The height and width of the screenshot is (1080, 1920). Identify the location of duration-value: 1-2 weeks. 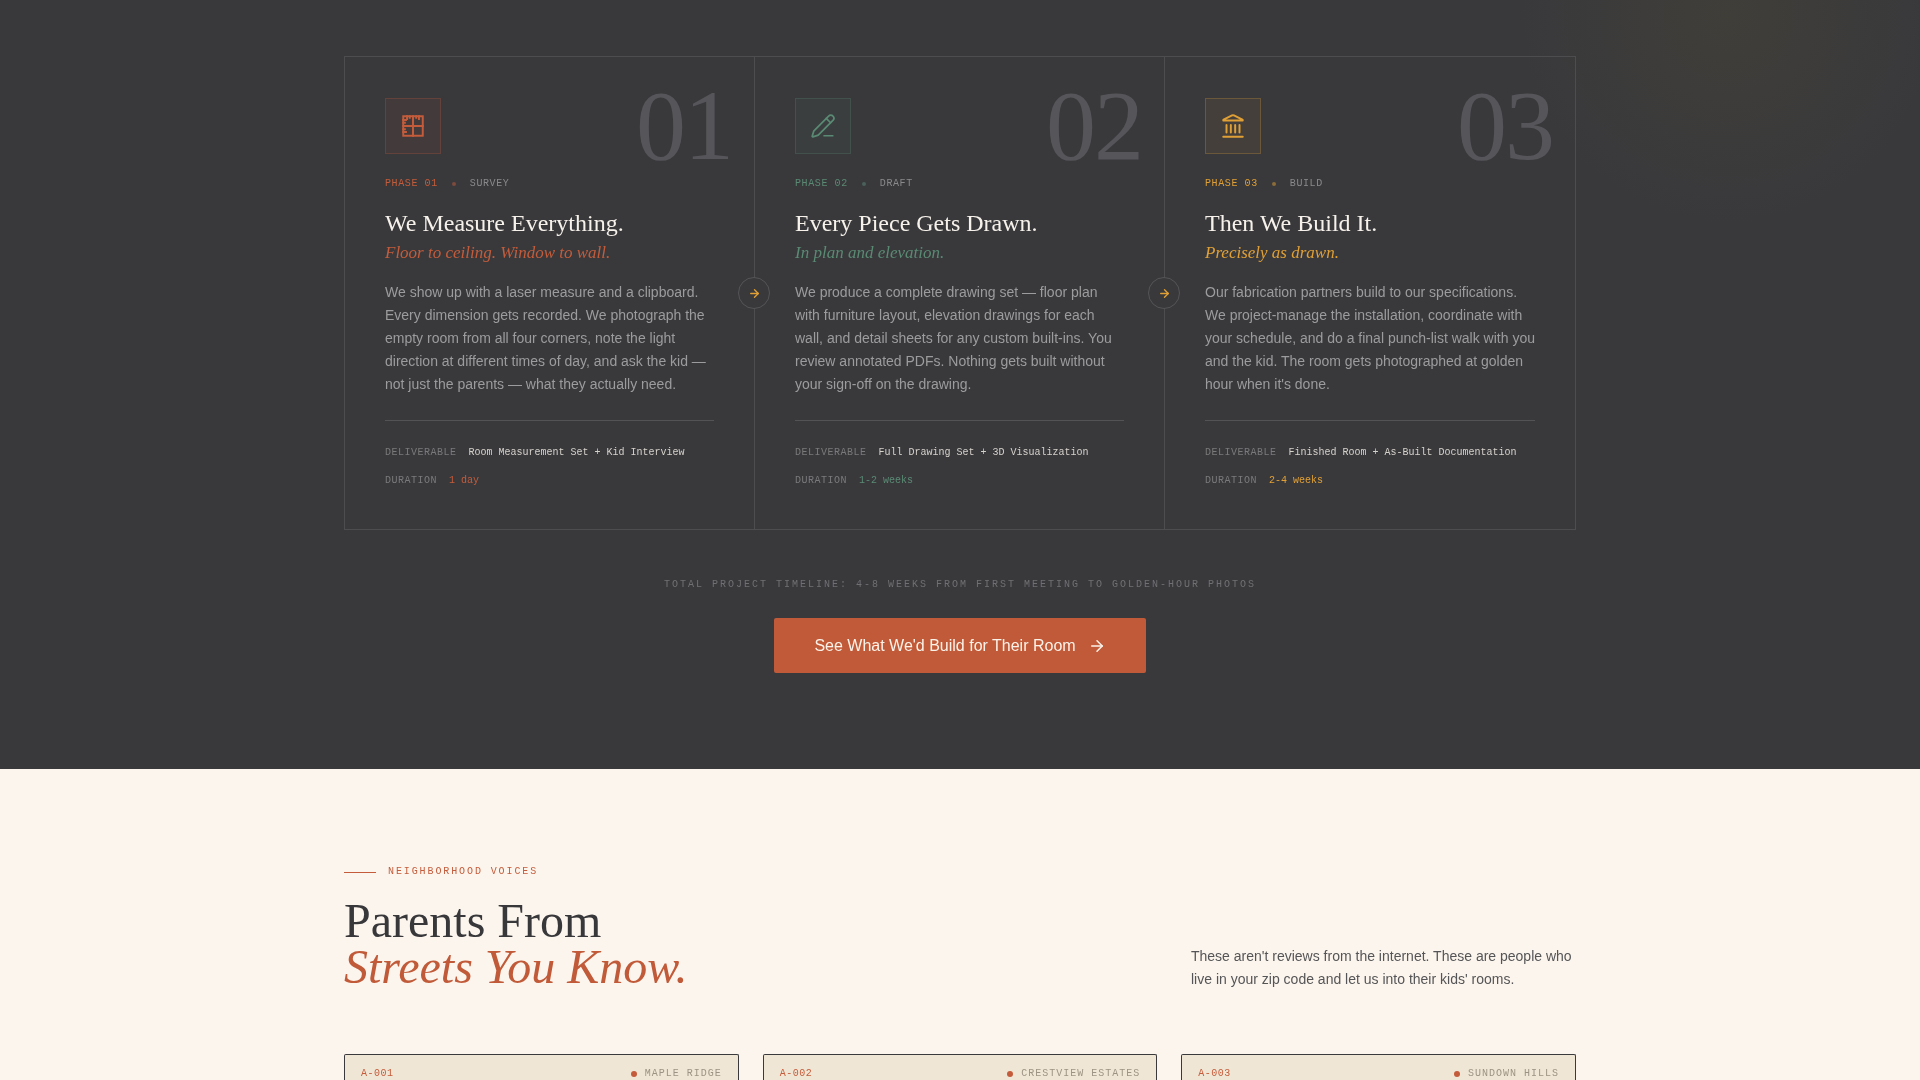
(886, 481).